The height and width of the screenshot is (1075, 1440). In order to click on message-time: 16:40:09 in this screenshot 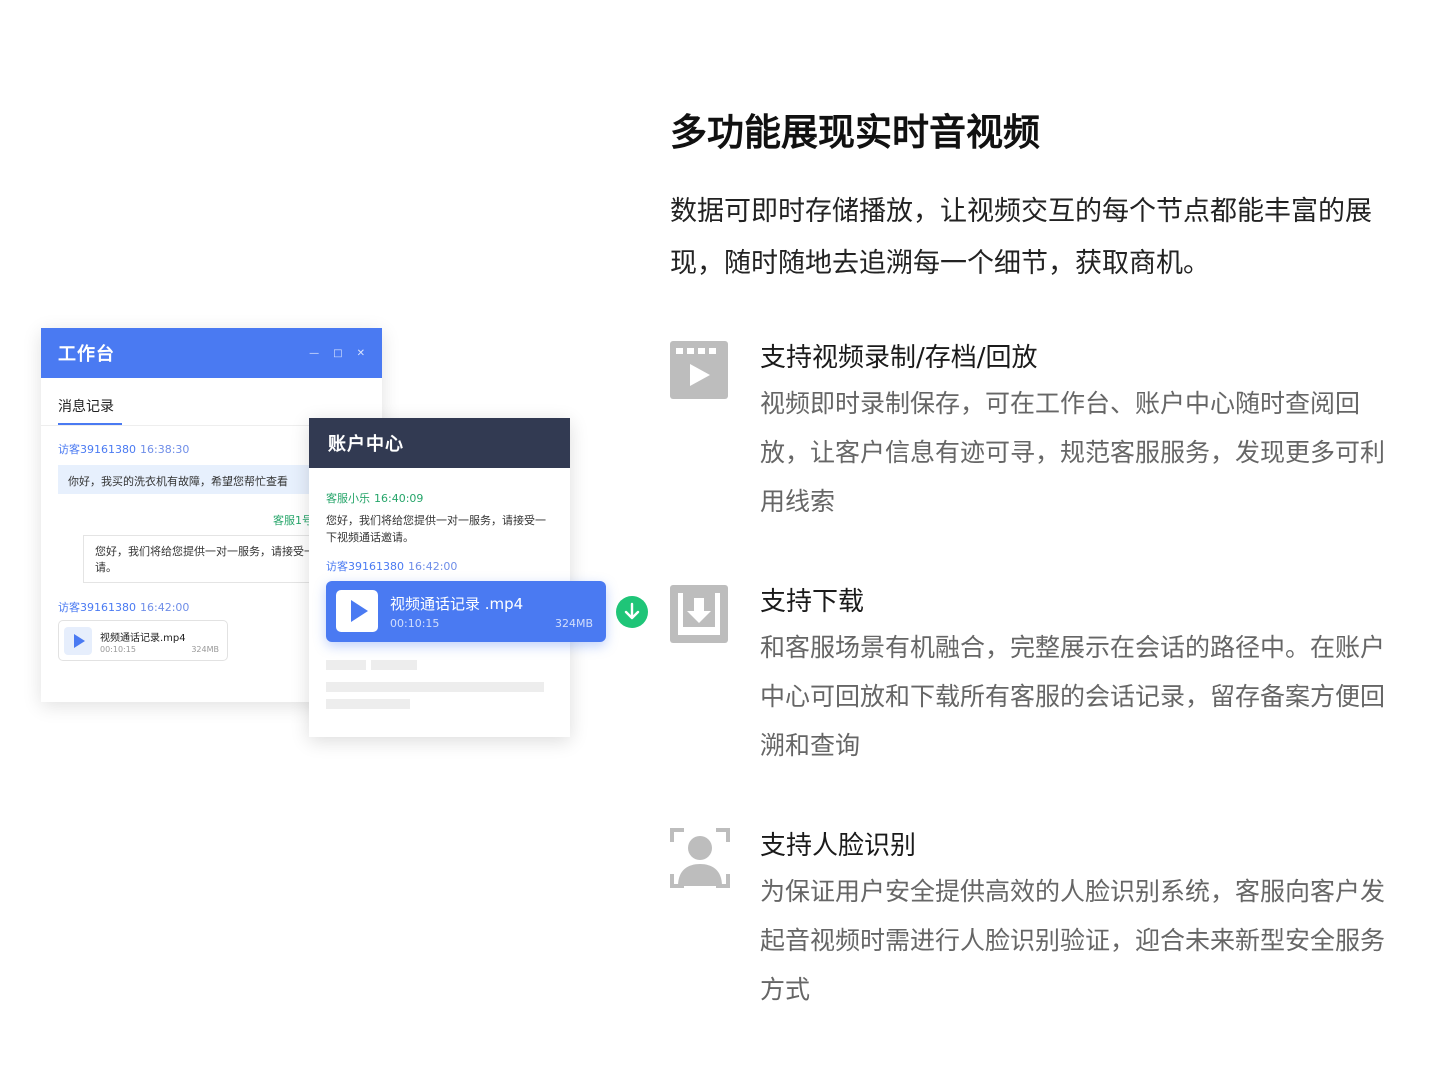, I will do `click(399, 498)`.